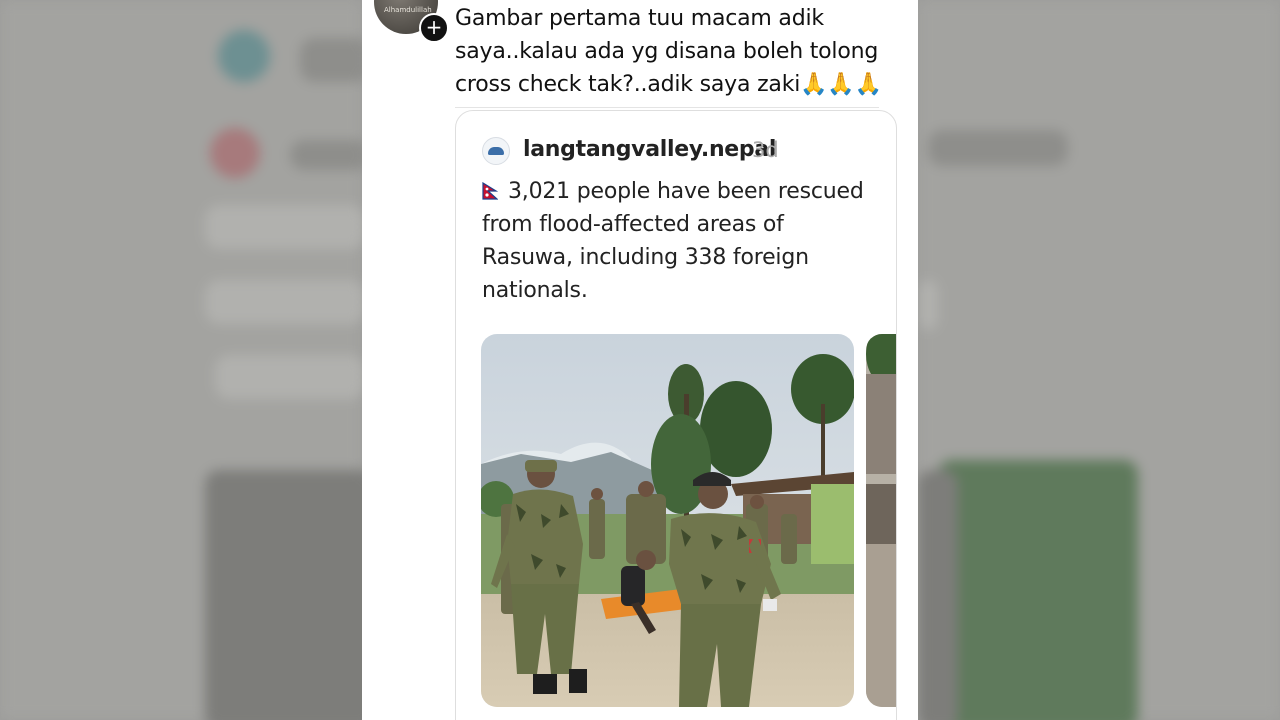 This screenshot has height=720, width=1280. Describe the element at coordinates (535, 290) in the screenshot. I see `quoted-text-line: nationals.` at that location.